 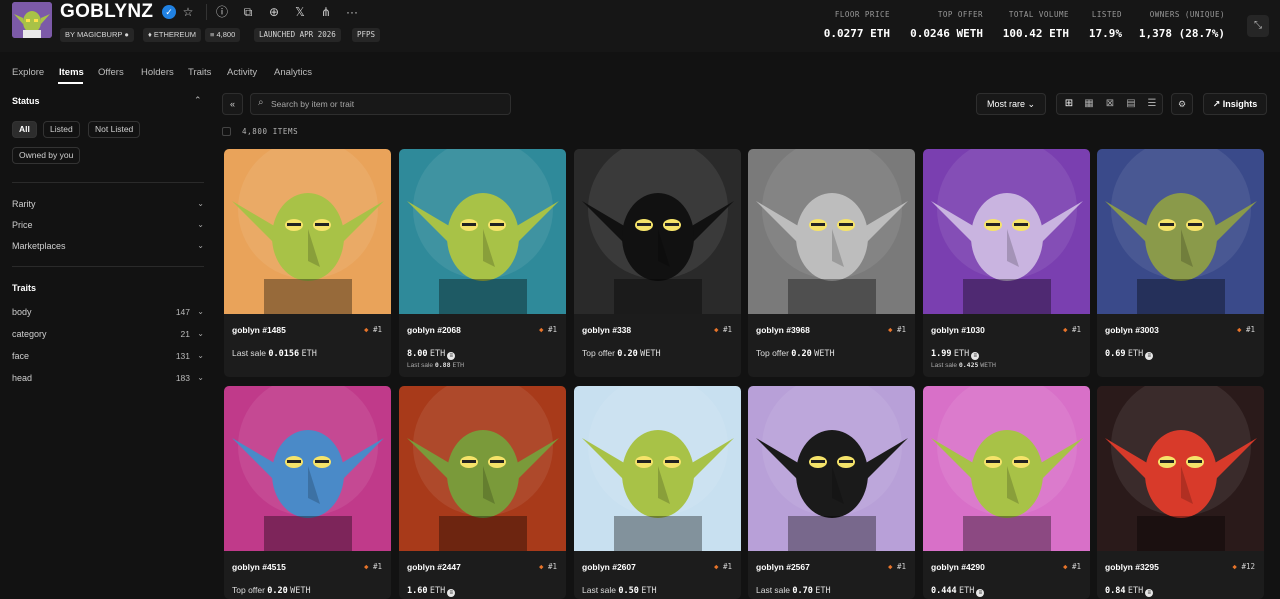 What do you see at coordinates (326, 12) in the screenshot?
I see `share-icon: ⋔` at bounding box center [326, 12].